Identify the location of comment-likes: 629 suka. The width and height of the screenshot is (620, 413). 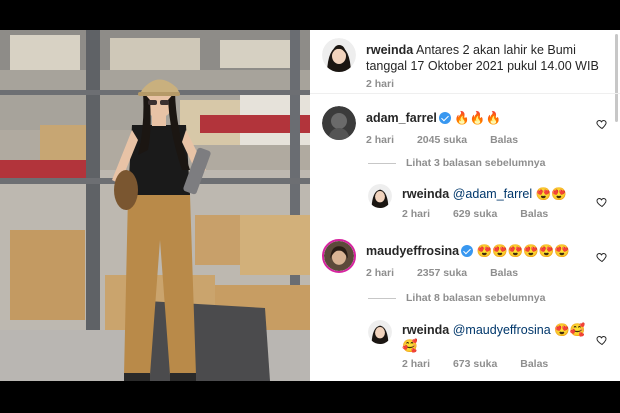
(475, 214).